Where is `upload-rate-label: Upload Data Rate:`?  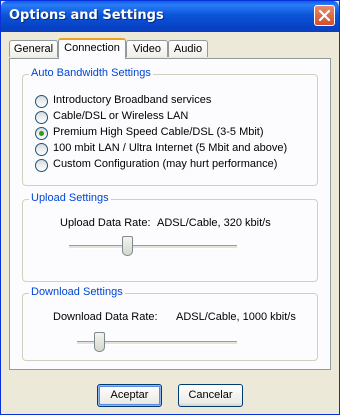
upload-rate-label: Upload Data Rate: is located at coordinates (105, 223).